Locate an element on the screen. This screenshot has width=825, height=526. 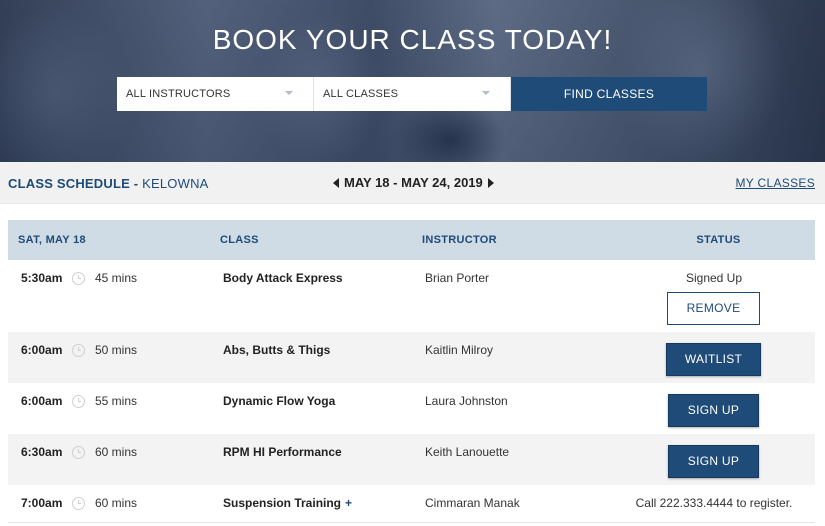
instructor-select: ALL INSTRUCTORS is located at coordinates (215, 94).